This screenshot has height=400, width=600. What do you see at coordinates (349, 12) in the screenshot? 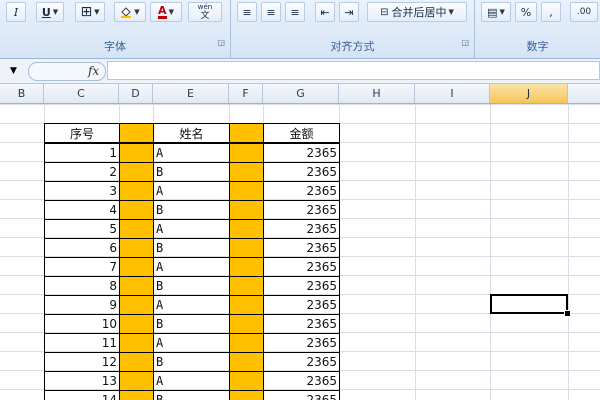
I see `increase-indent-button: ⇥` at bounding box center [349, 12].